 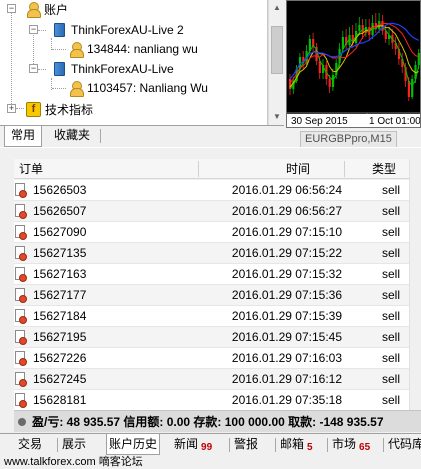 I want to click on order-id: 15627177, so click(x=60, y=295).